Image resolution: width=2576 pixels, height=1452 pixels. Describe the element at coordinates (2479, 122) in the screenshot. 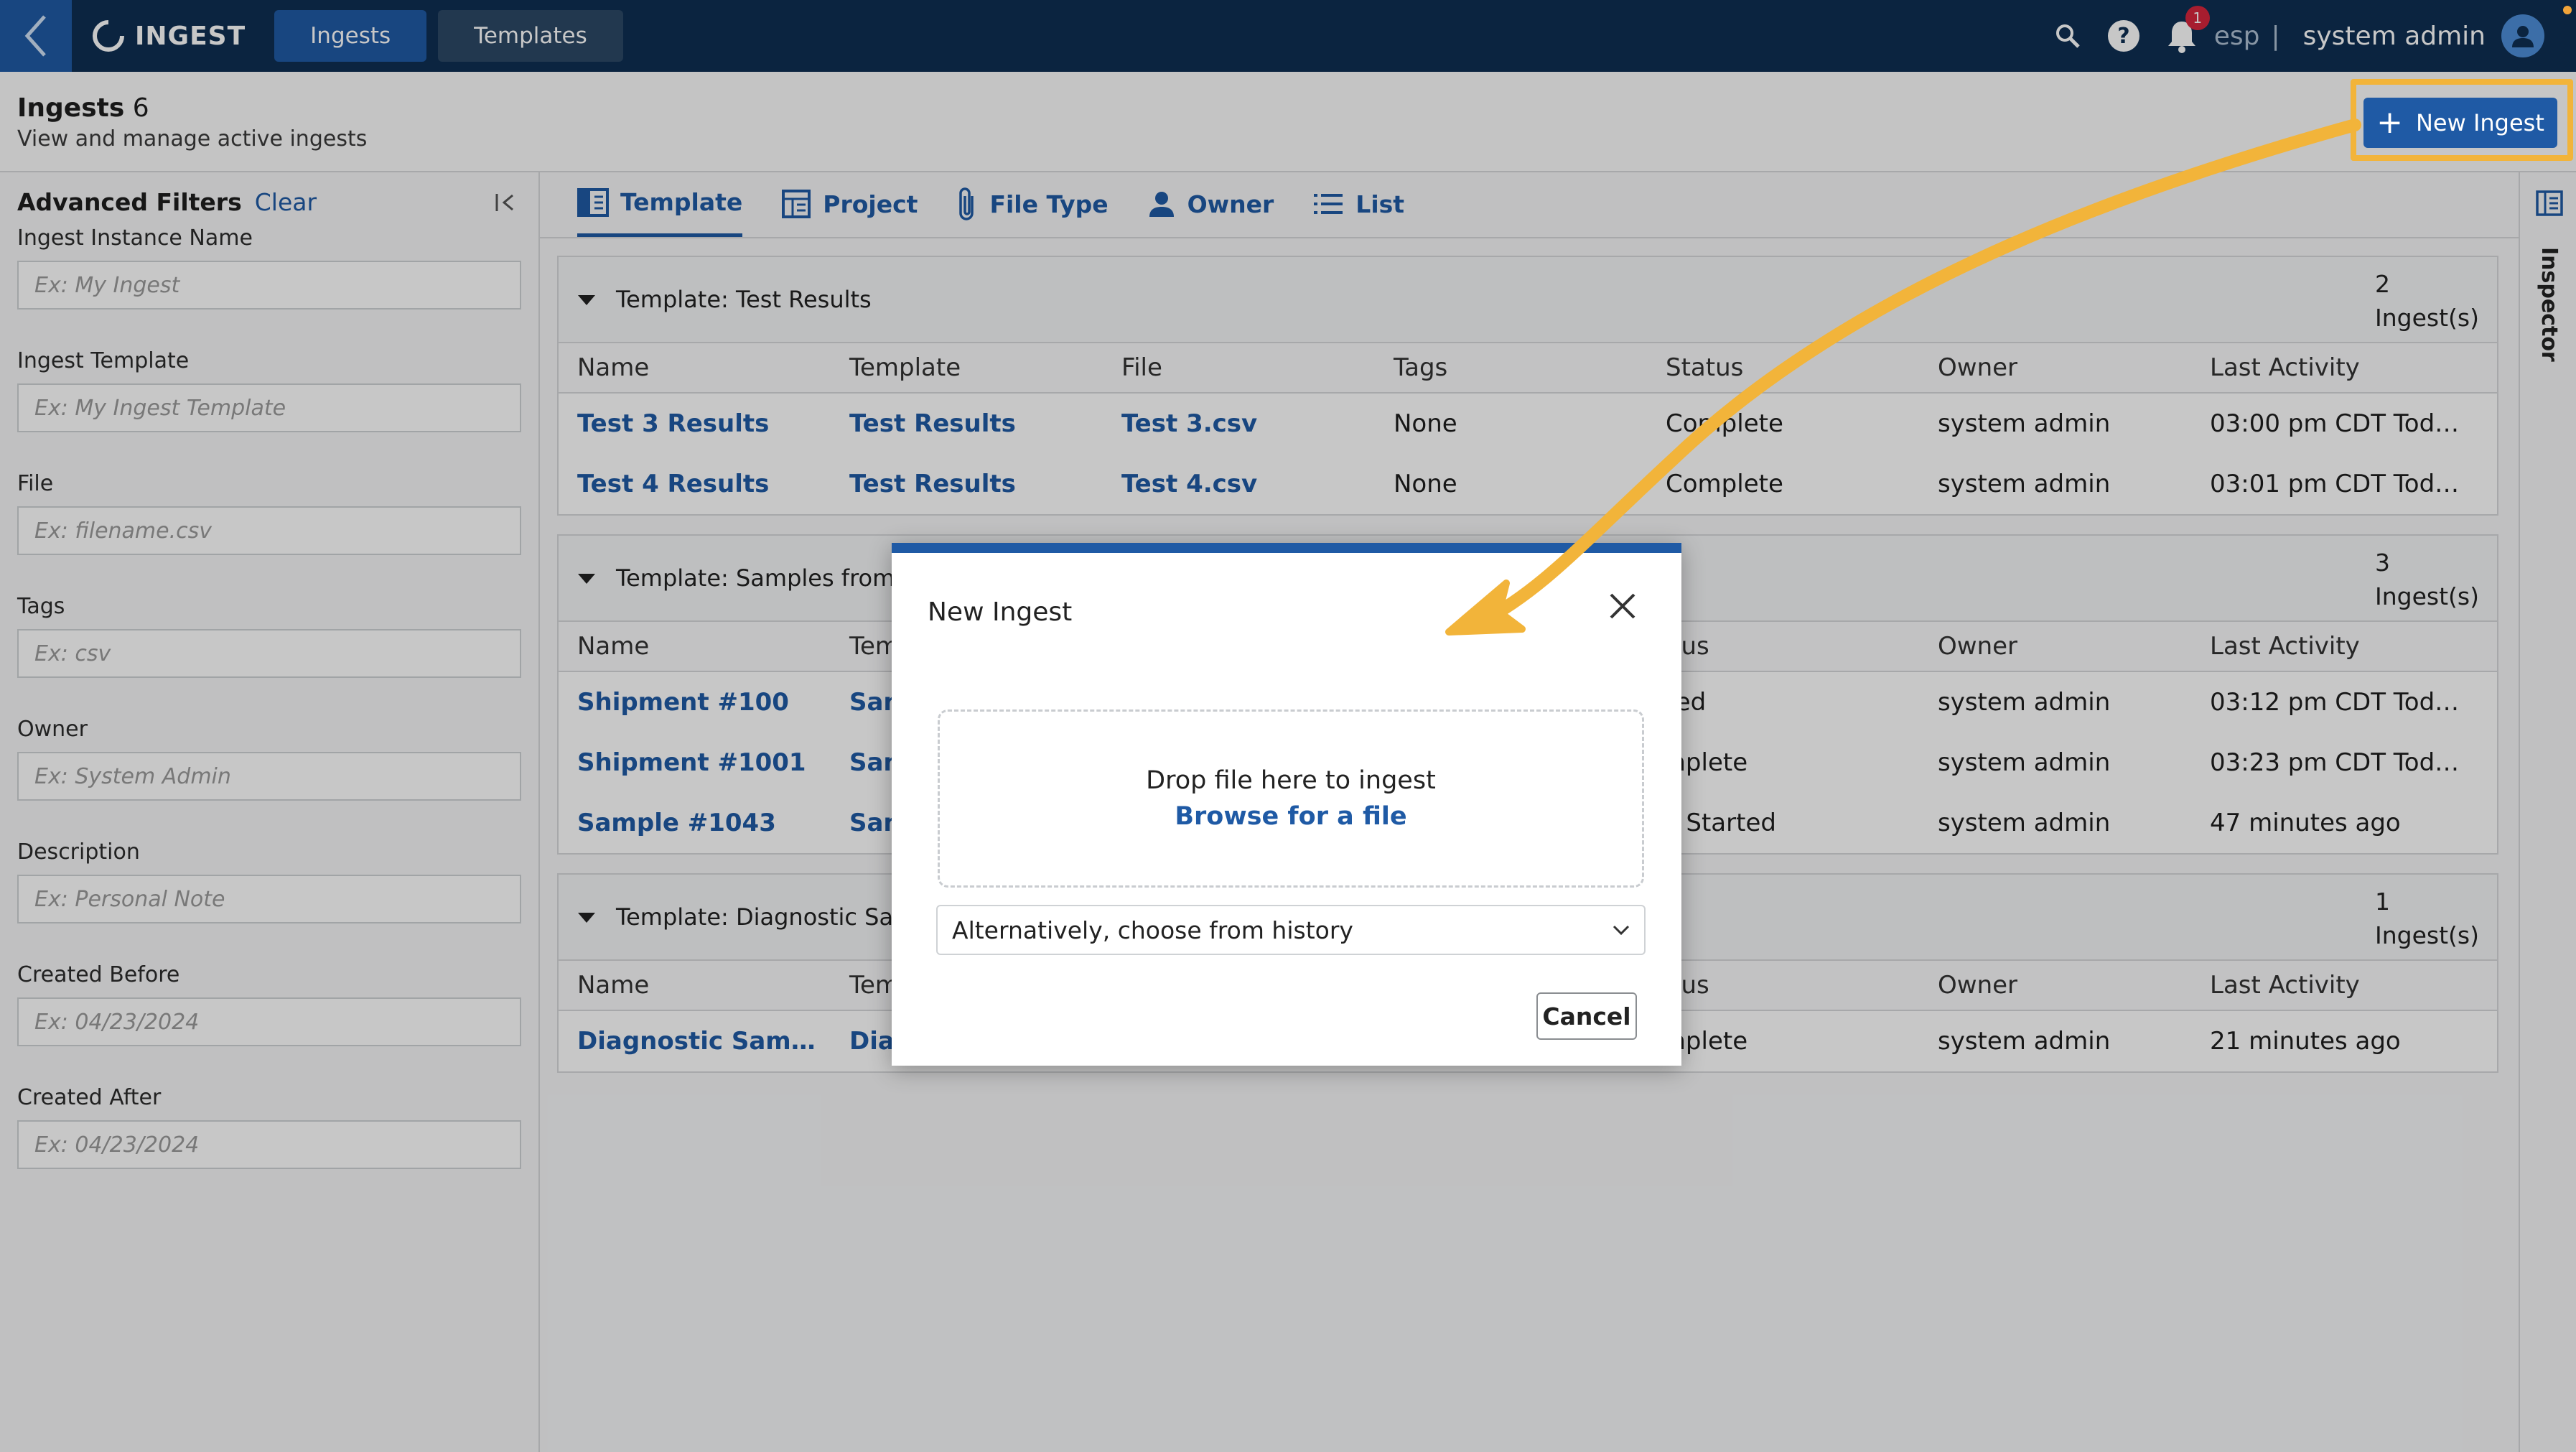

I see `new-ingest-label: New Ingest` at that location.